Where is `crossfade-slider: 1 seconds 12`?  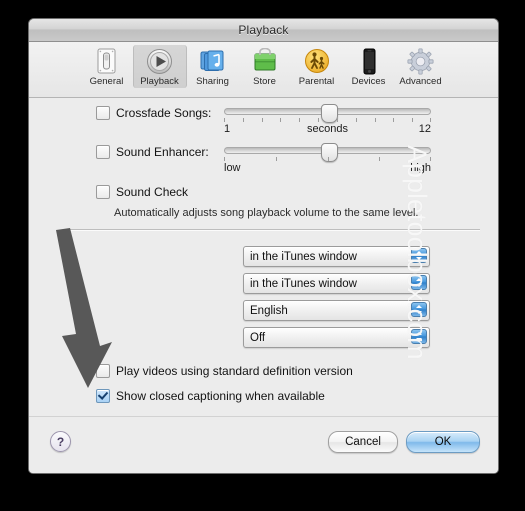
crossfade-slider: 1 seconds 12 is located at coordinates (327, 119).